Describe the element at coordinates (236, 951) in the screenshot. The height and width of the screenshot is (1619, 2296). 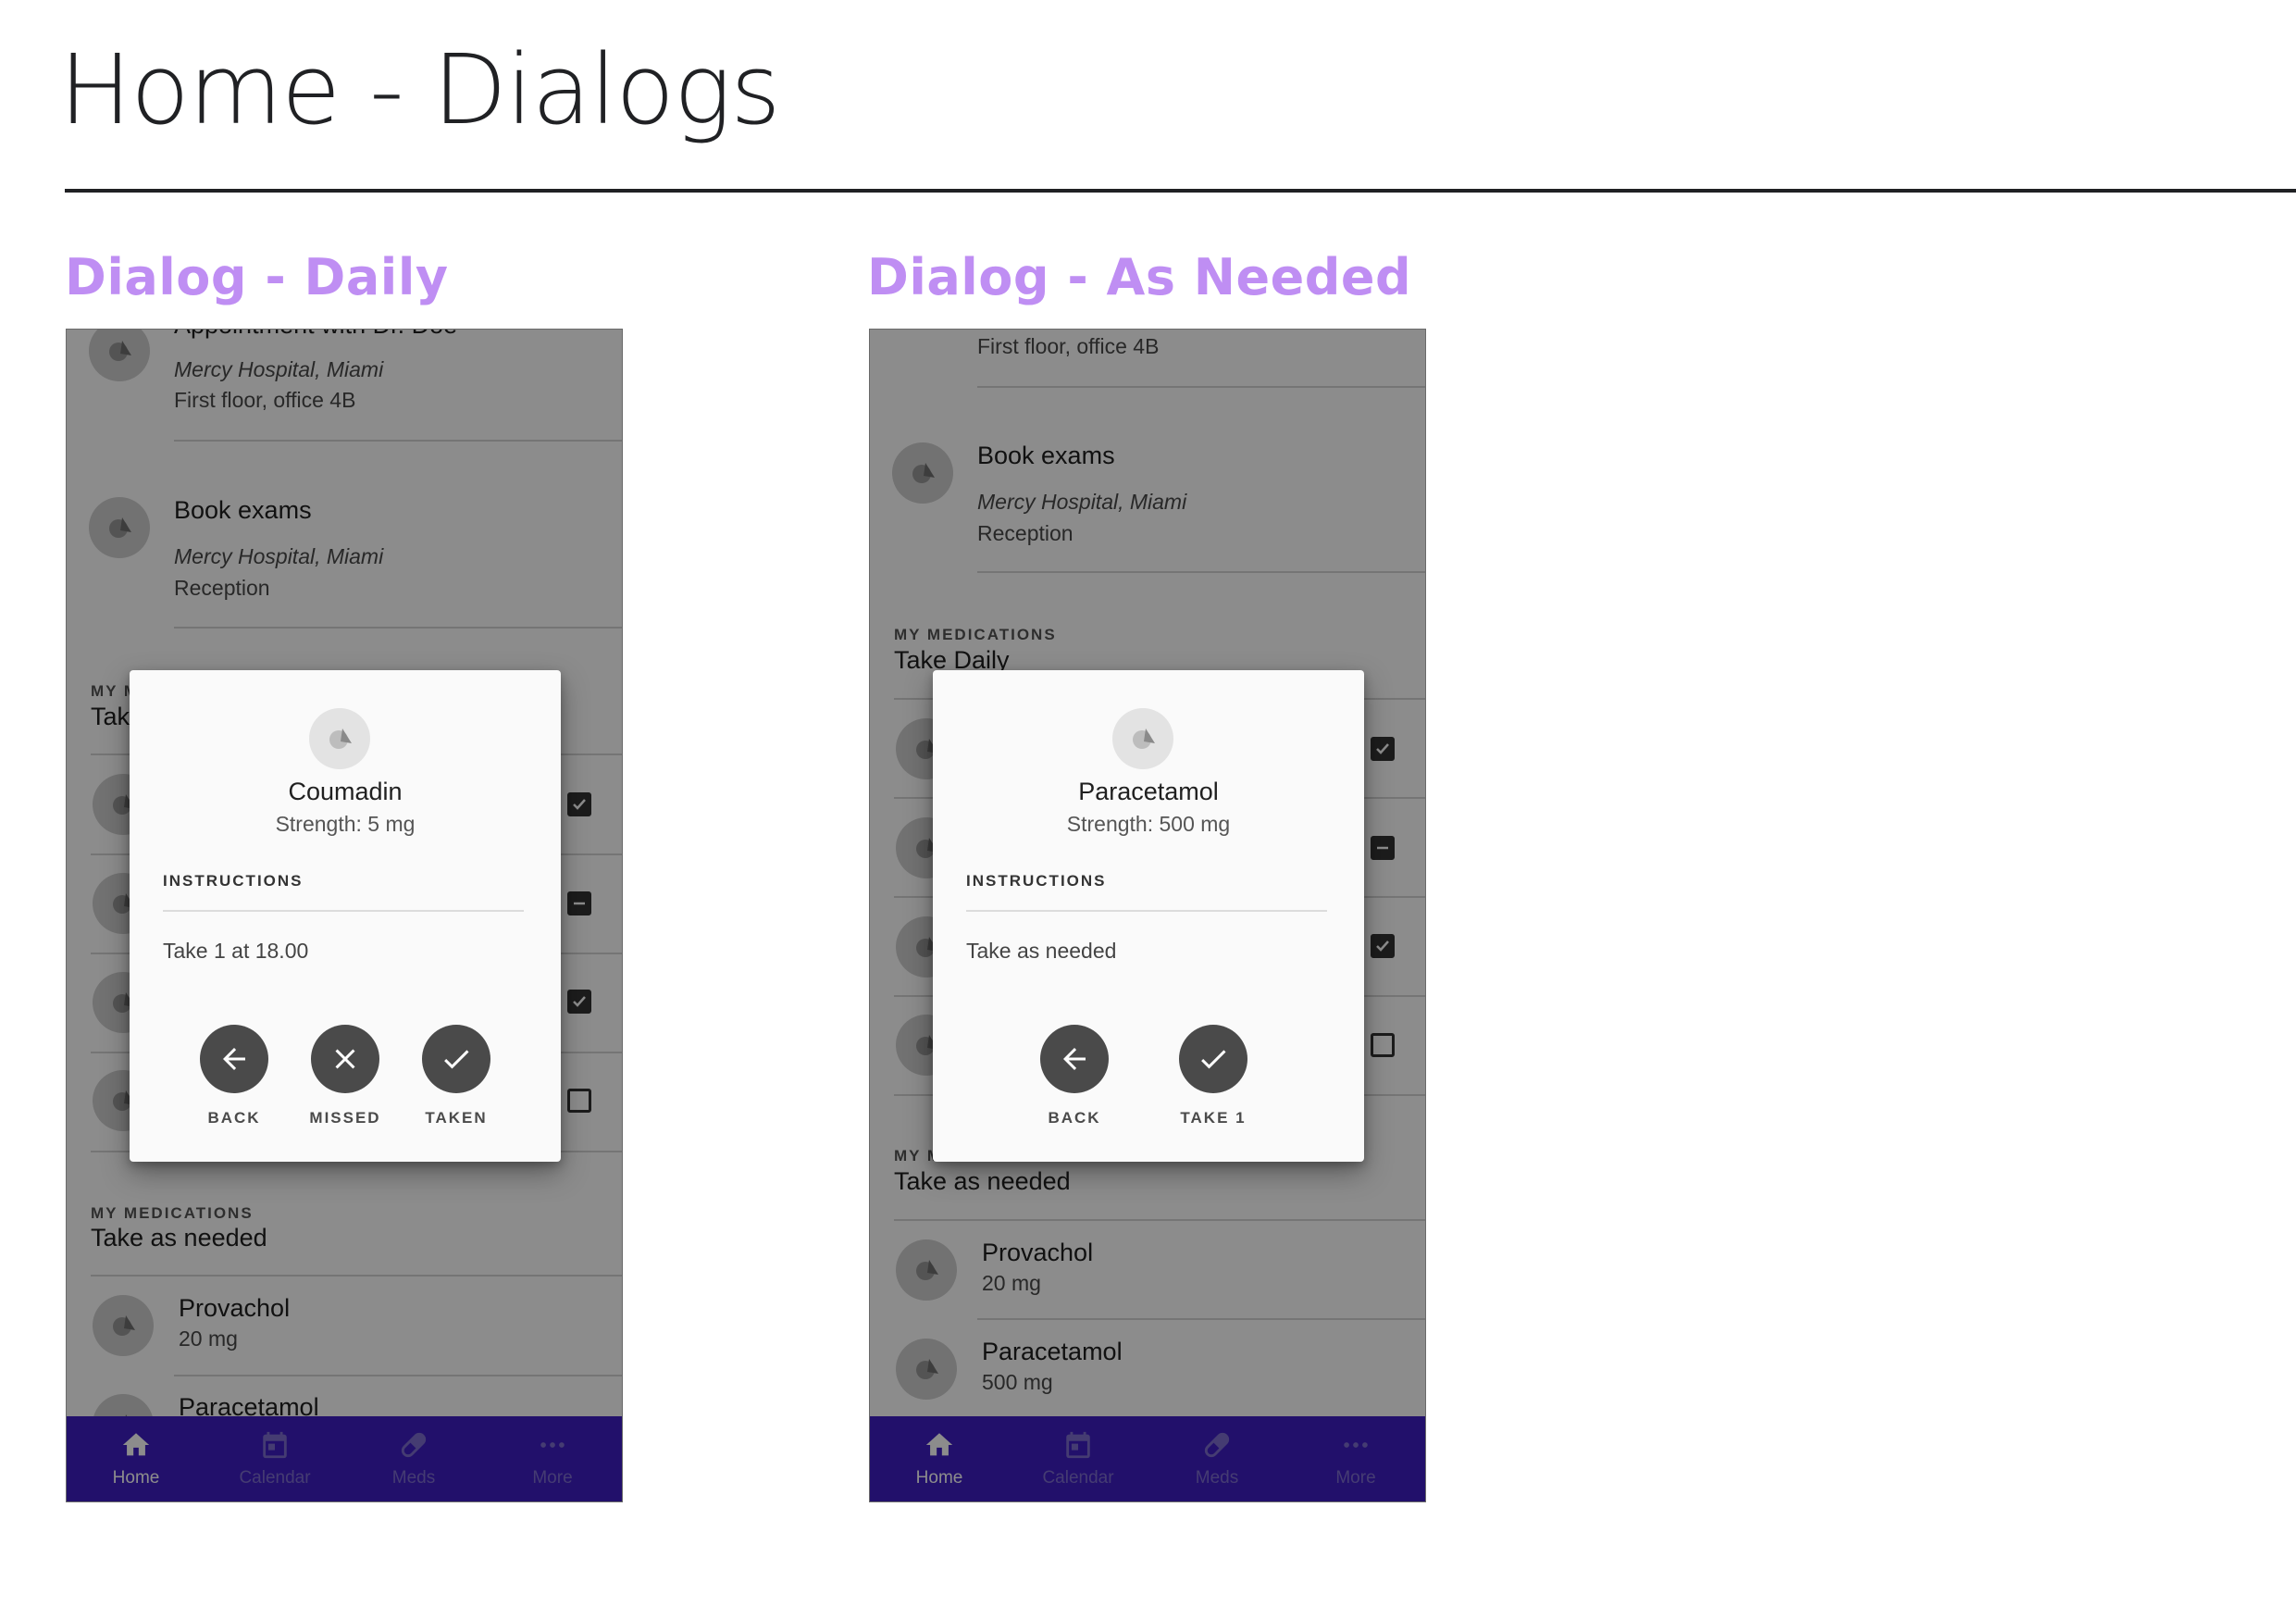
I see `instructions-text: Take 1 at 18.00` at that location.